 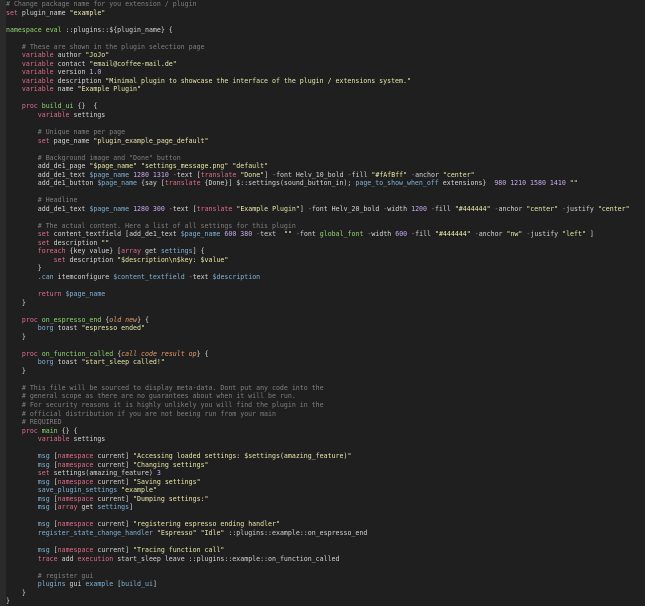 What do you see at coordinates (325, 576) in the screenshot?
I see `code-line: # register gui` at bounding box center [325, 576].